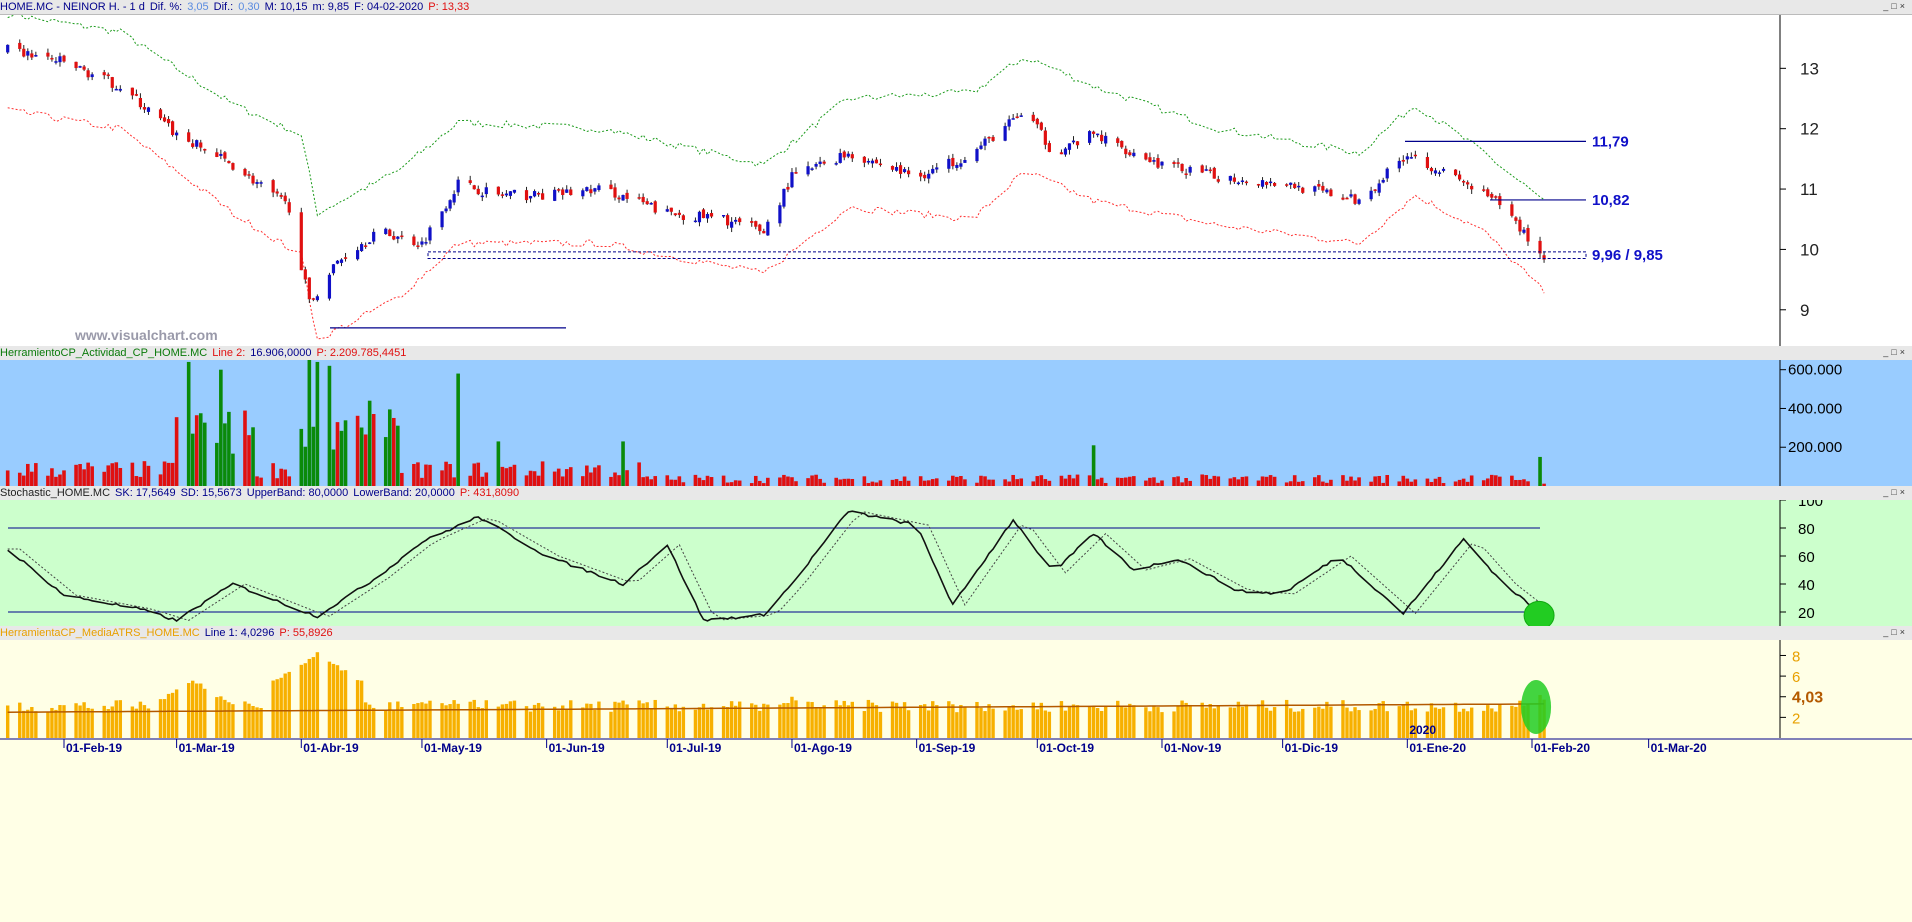 Image resolution: width=1912 pixels, height=922 pixels. I want to click on atr-window-controls: _□×, so click(1895, 632).